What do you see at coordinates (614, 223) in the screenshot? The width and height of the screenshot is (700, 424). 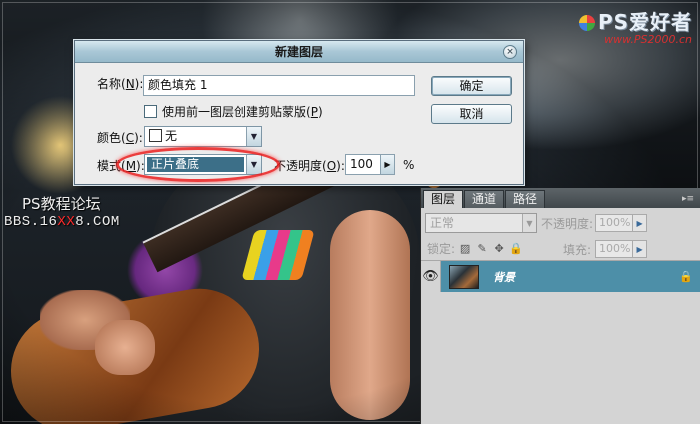 I see `layer-opacity-input: 100%` at bounding box center [614, 223].